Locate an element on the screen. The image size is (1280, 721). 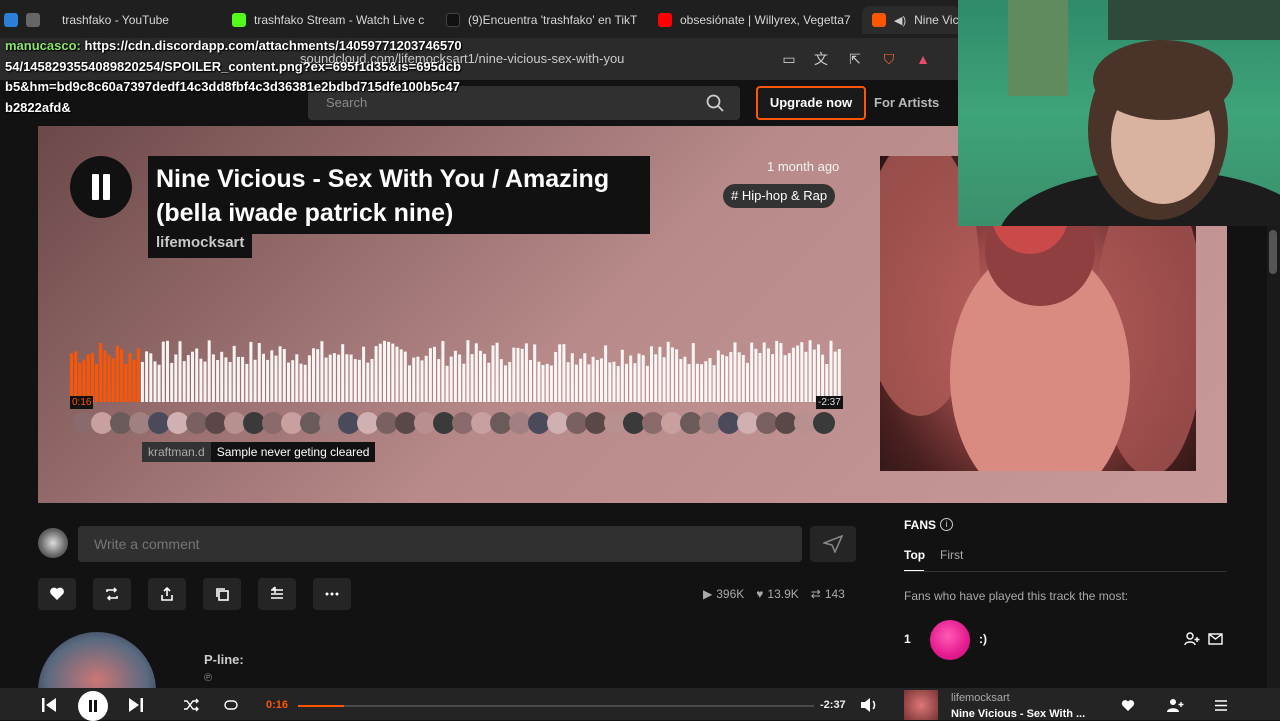
tab-youtube-2: obsesiónate | Willyrex, Vegetta7 is located at coordinates (754, 20).